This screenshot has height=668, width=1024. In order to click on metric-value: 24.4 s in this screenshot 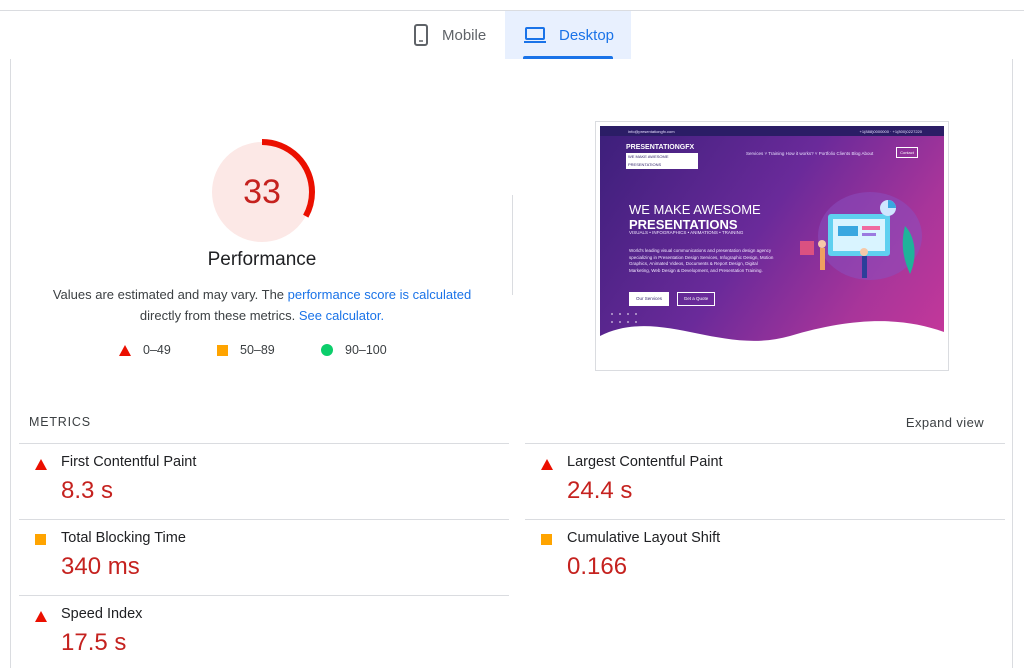, I will do `click(600, 490)`.